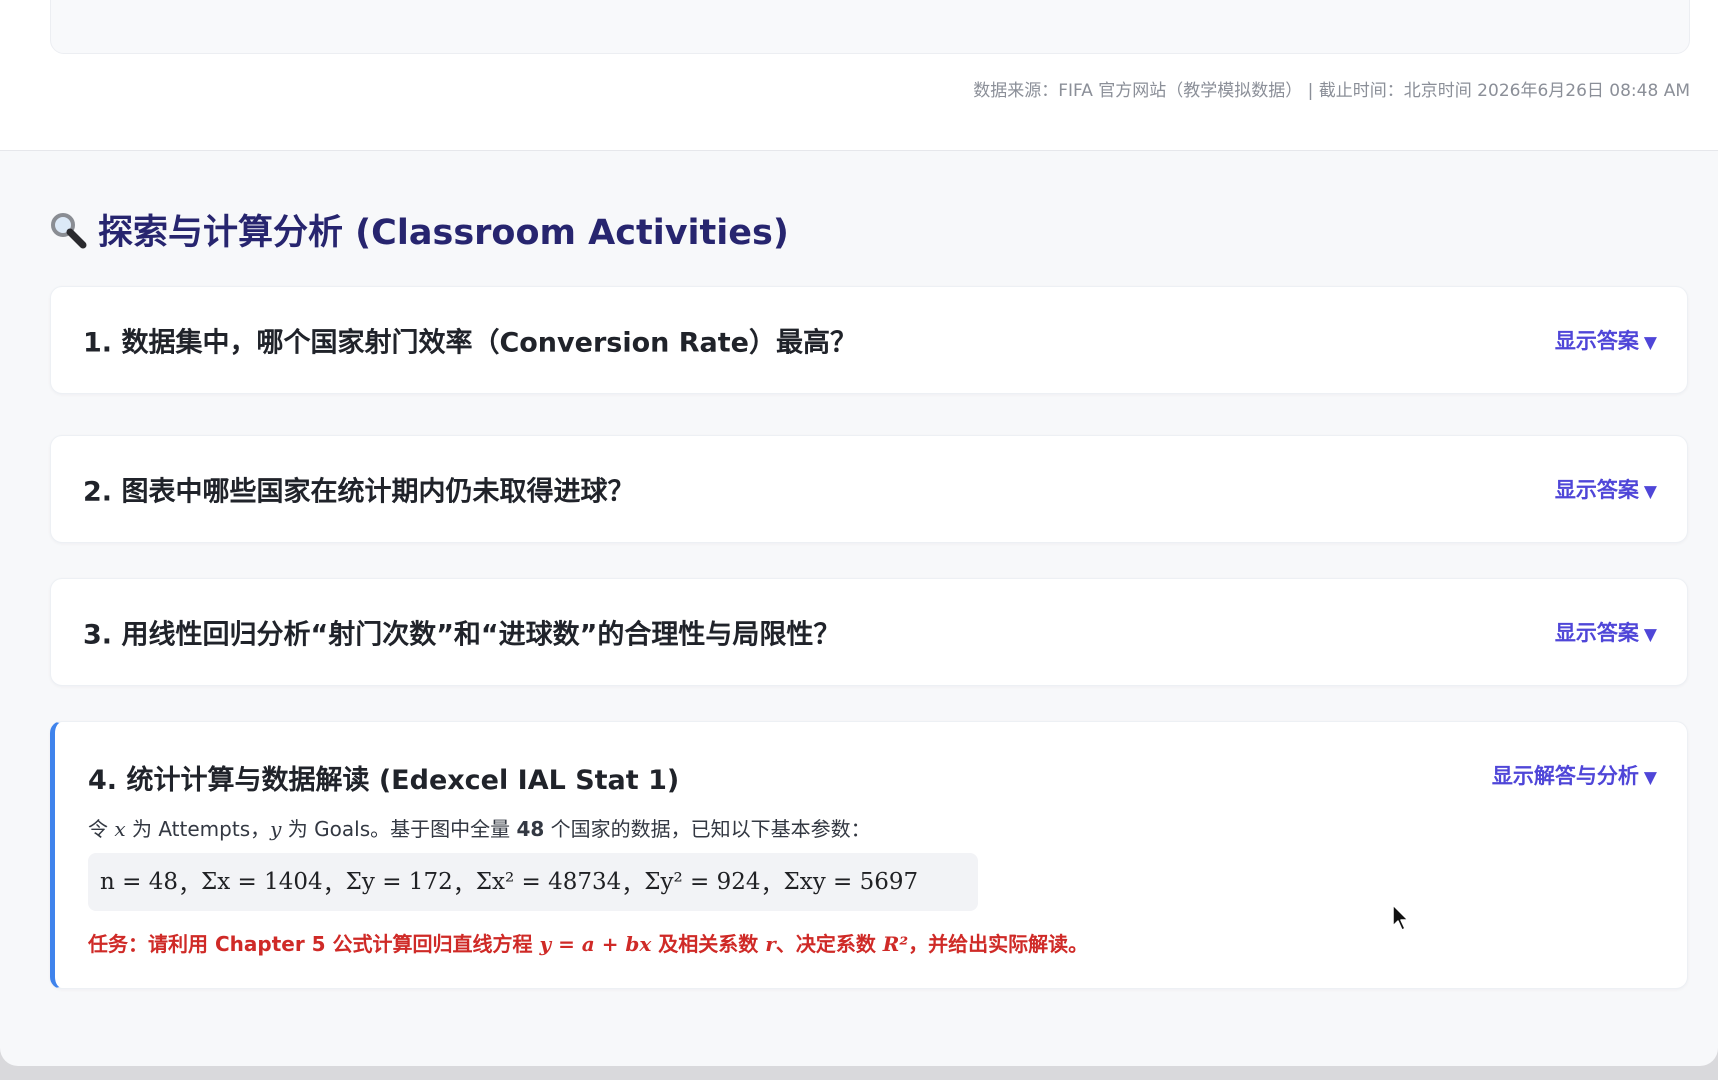  What do you see at coordinates (869, 632) in the screenshot?
I see `question-card-3: 3. 用线性回归分析“射门次数”和“进球数”的合理性与局限性？ 显示答案 ▼` at bounding box center [869, 632].